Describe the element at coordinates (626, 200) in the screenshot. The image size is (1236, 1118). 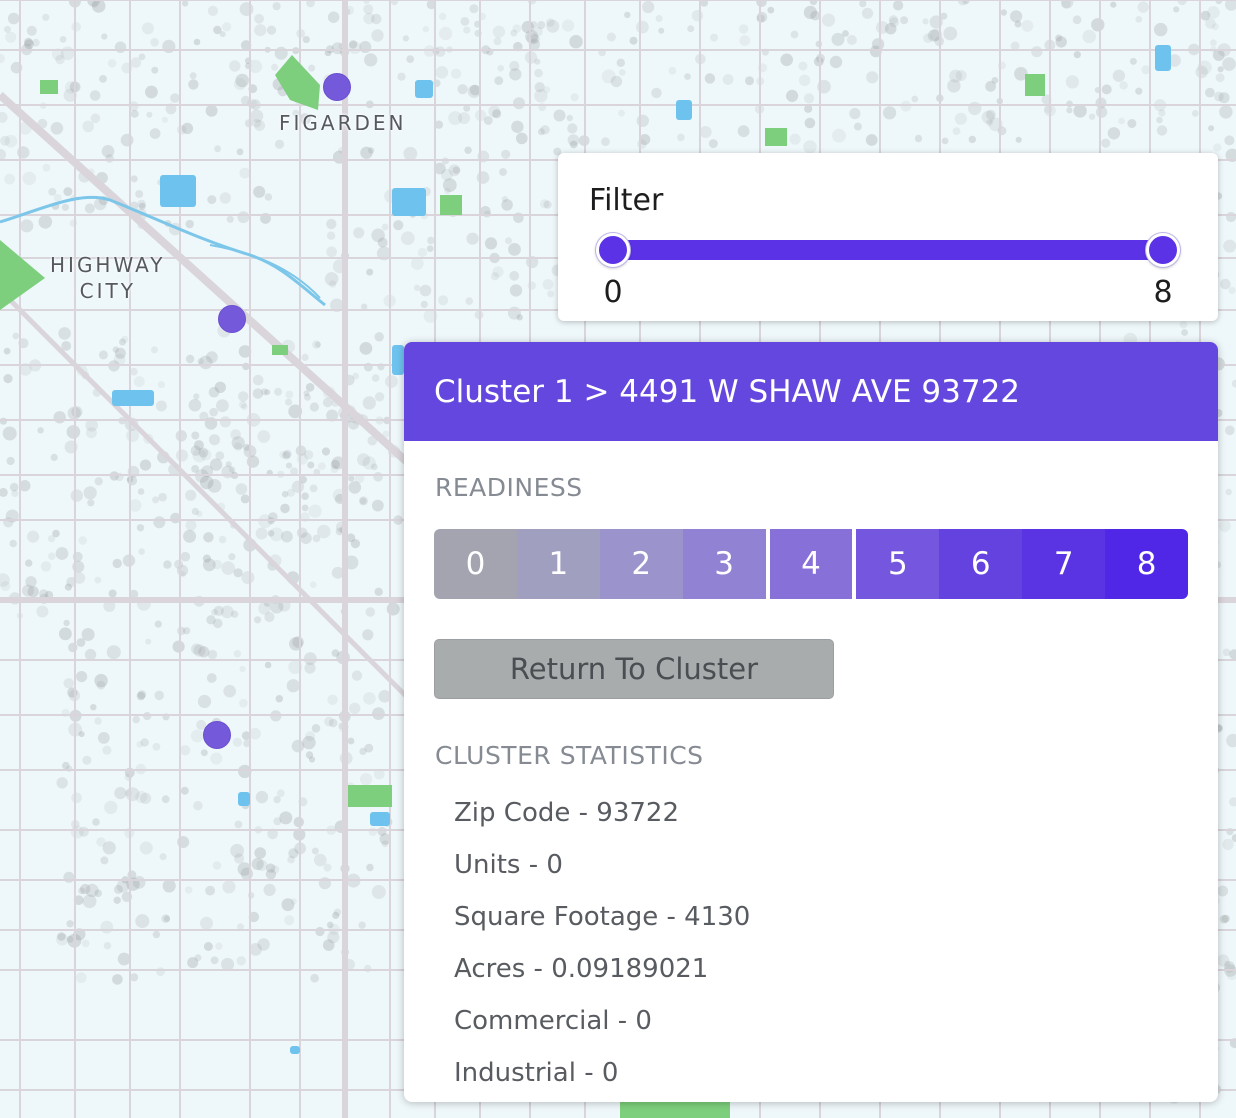
I see `filter-title: Filter` at that location.